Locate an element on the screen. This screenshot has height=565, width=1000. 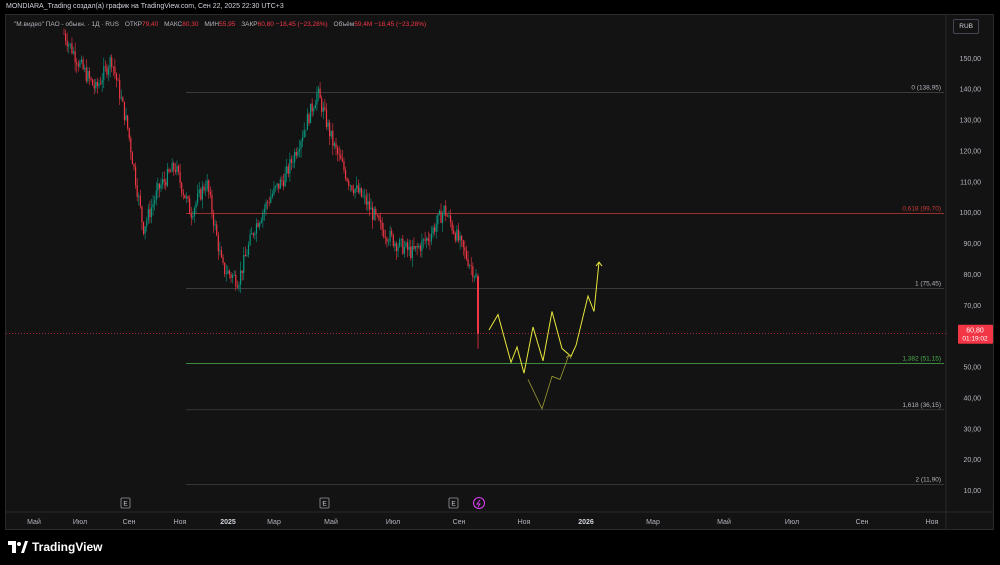
volume-change: −18,45 (−23,28%) is located at coordinates (400, 24).